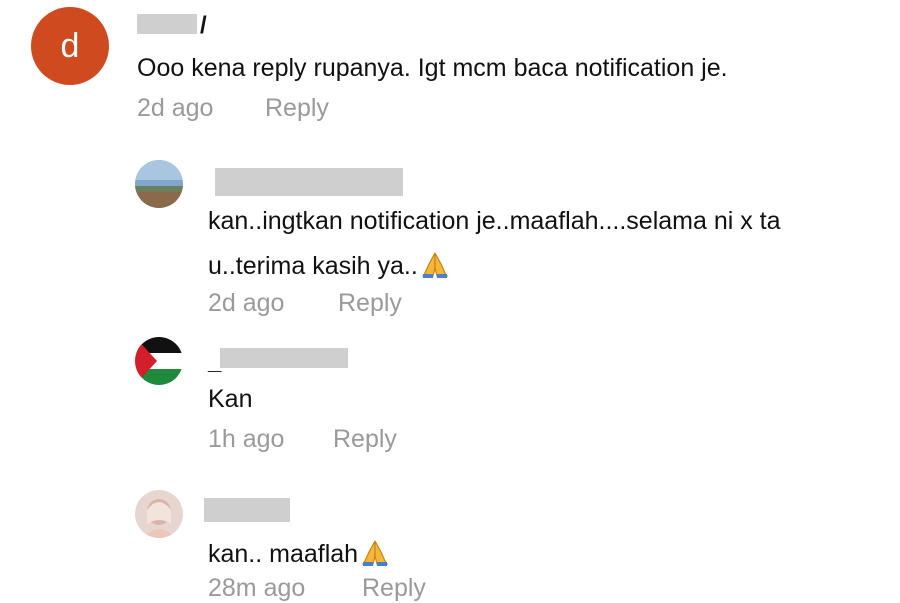 The image size is (900, 603). What do you see at coordinates (203, 26) in the screenshot?
I see `username: /` at bounding box center [203, 26].